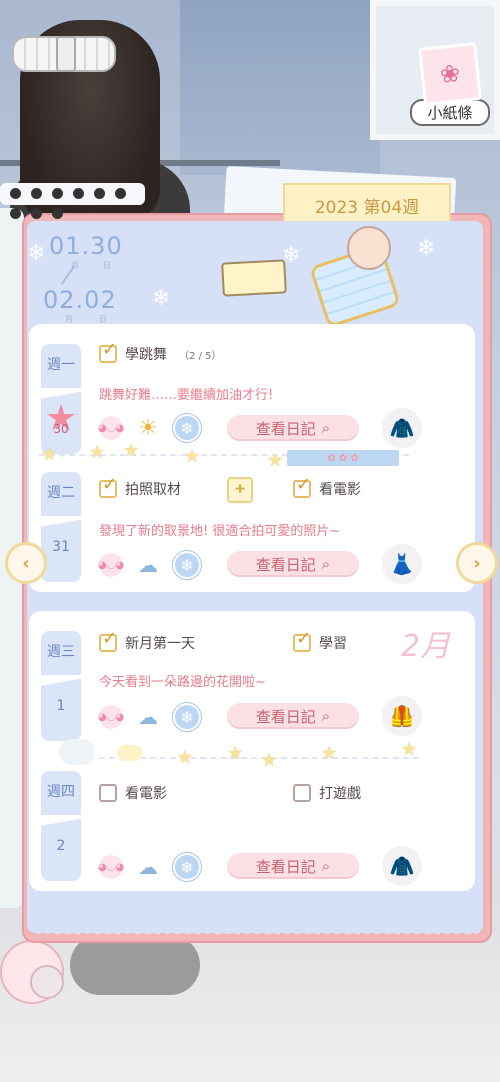  What do you see at coordinates (160, 351) in the screenshot?
I see `task-item: 學跳舞（2 / 5）` at bounding box center [160, 351].